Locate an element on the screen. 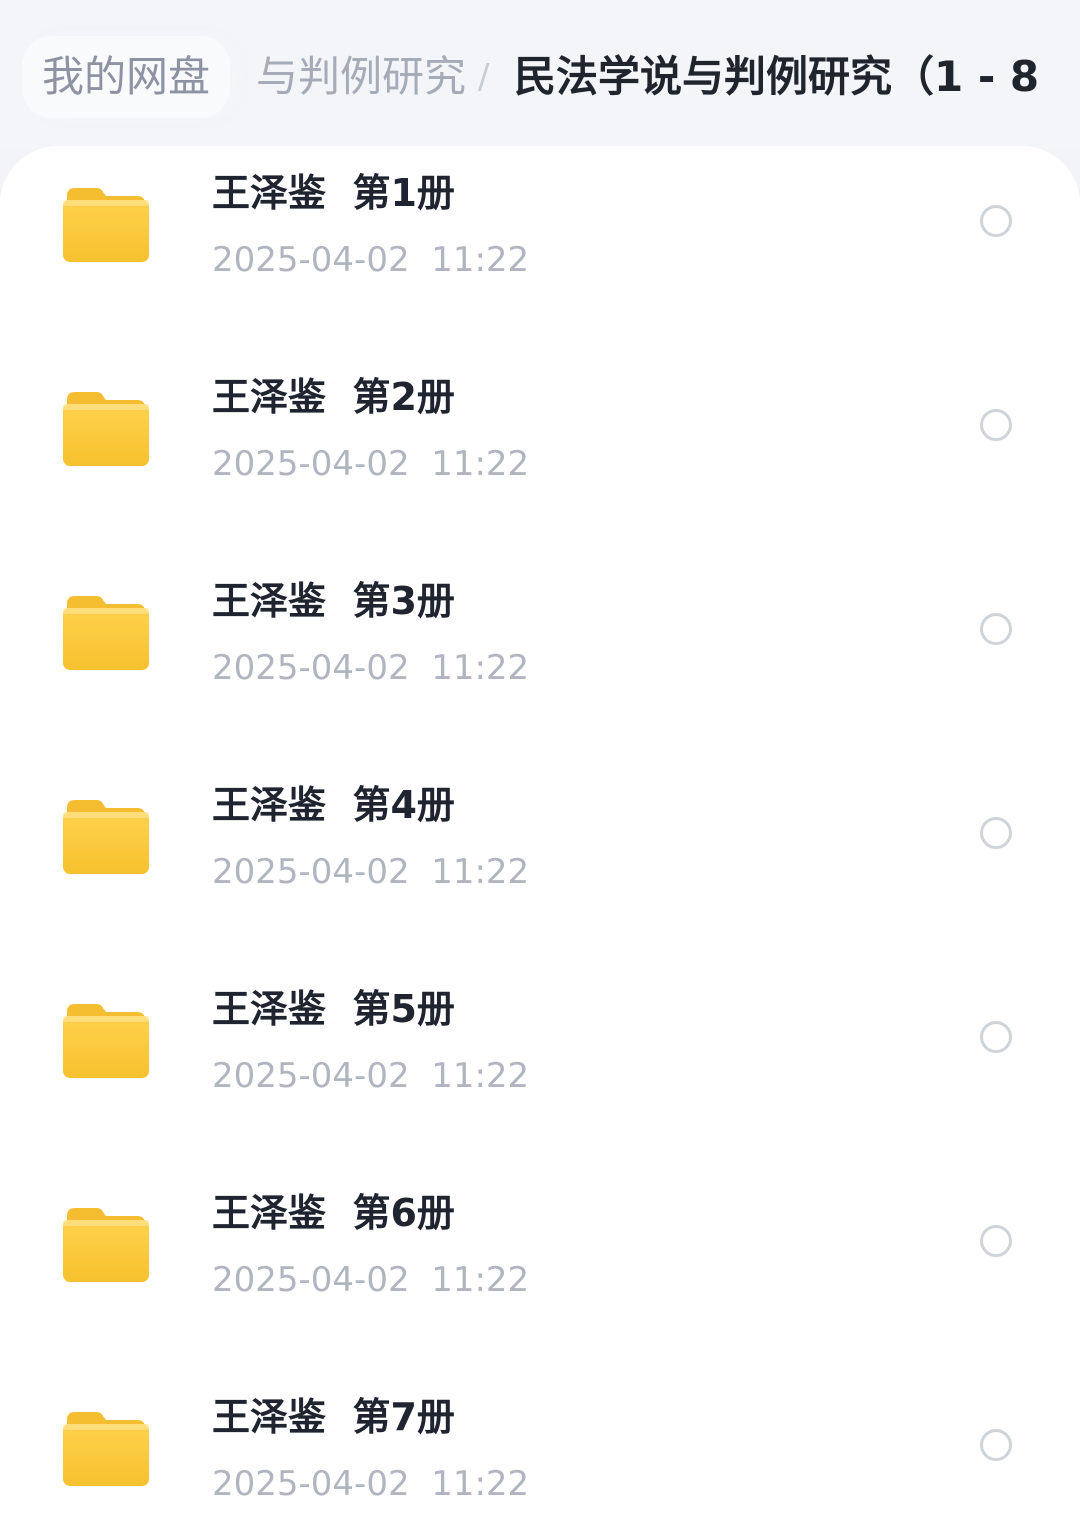  file-row: 王泽鉴 第3册 2025-04-02 11:22 is located at coordinates (540, 656).